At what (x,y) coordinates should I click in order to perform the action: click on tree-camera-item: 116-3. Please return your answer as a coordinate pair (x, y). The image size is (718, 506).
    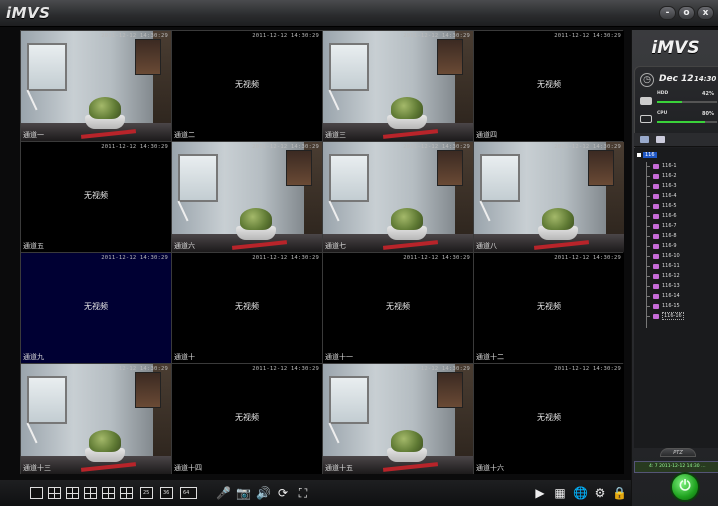
    Looking at the image, I should click on (662, 186).